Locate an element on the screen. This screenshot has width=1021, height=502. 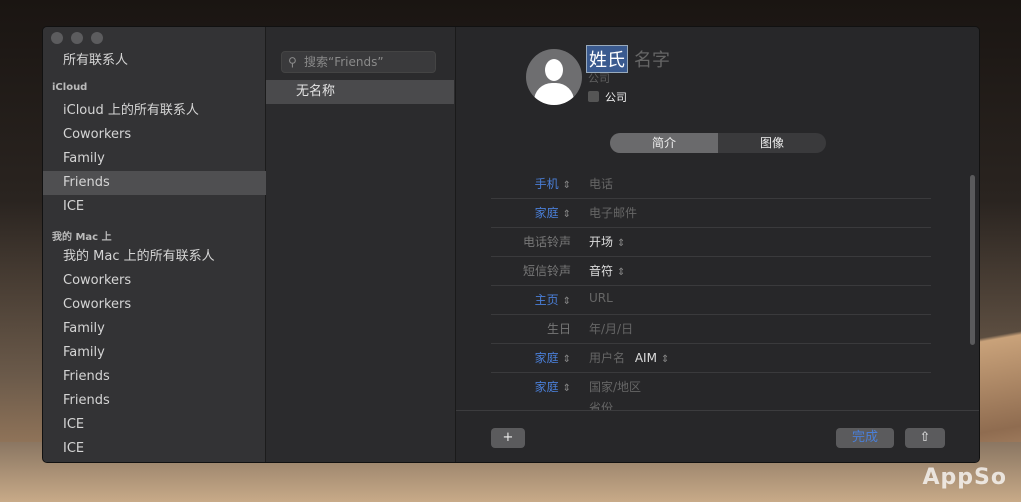
sidebar-header-mac: 我的 Mac 上 is located at coordinates (82, 237).